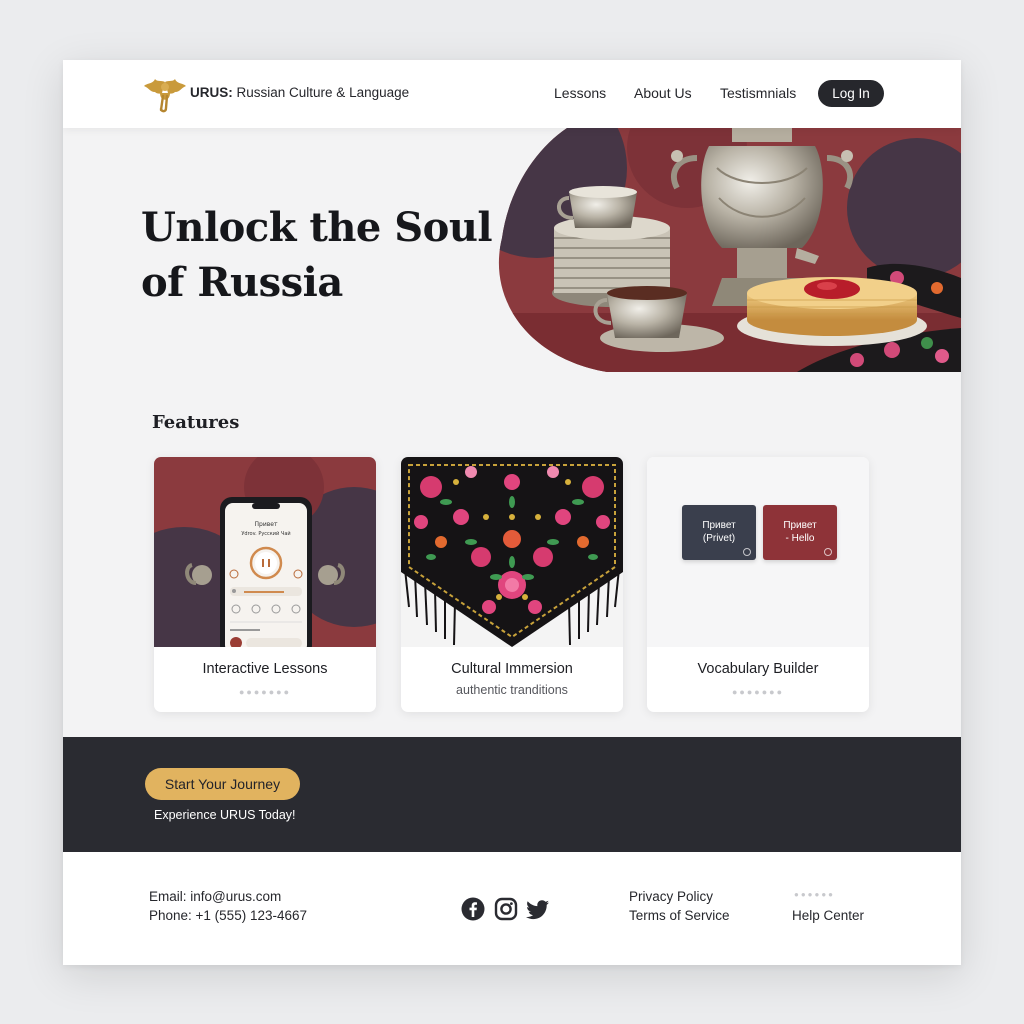 The height and width of the screenshot is (1024, 1024). Describe the element at coordinates (679, 915) in the screenshot. I see `terms-of-service-link: Terms of Service` at that location.